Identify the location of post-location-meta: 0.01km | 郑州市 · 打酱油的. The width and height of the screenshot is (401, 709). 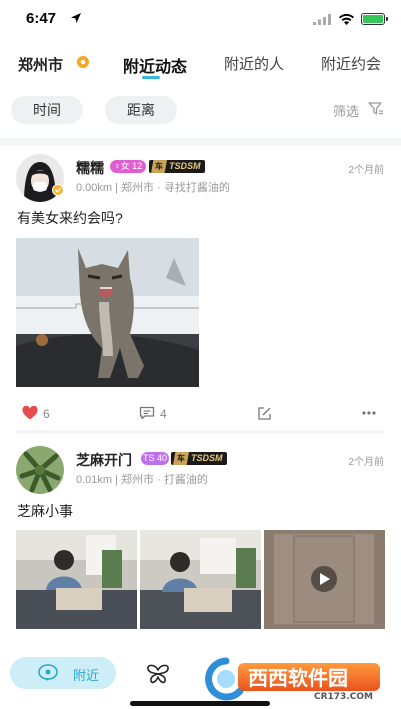
(142, 480).